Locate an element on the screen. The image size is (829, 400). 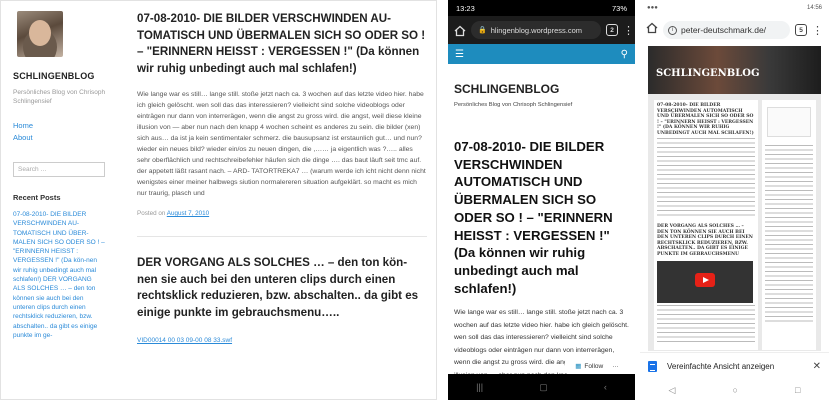
tab-switcher-icon: 2 is located at coordinates (612, 30).